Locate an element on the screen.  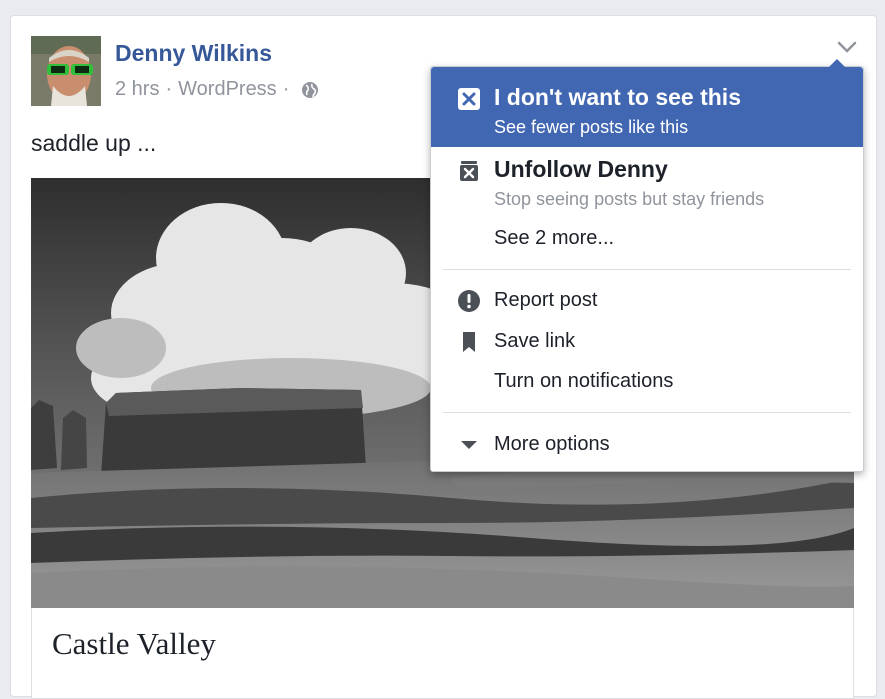
exclamation-icon is located at coordinates (469, 301).